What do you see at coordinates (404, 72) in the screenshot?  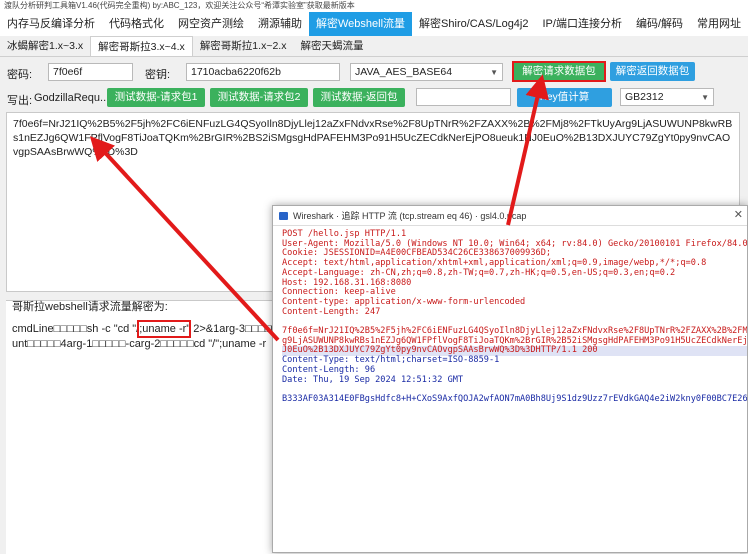 I see `mode-select-value: JAVA_AES_BASE64` at bounding box center [404, 72].